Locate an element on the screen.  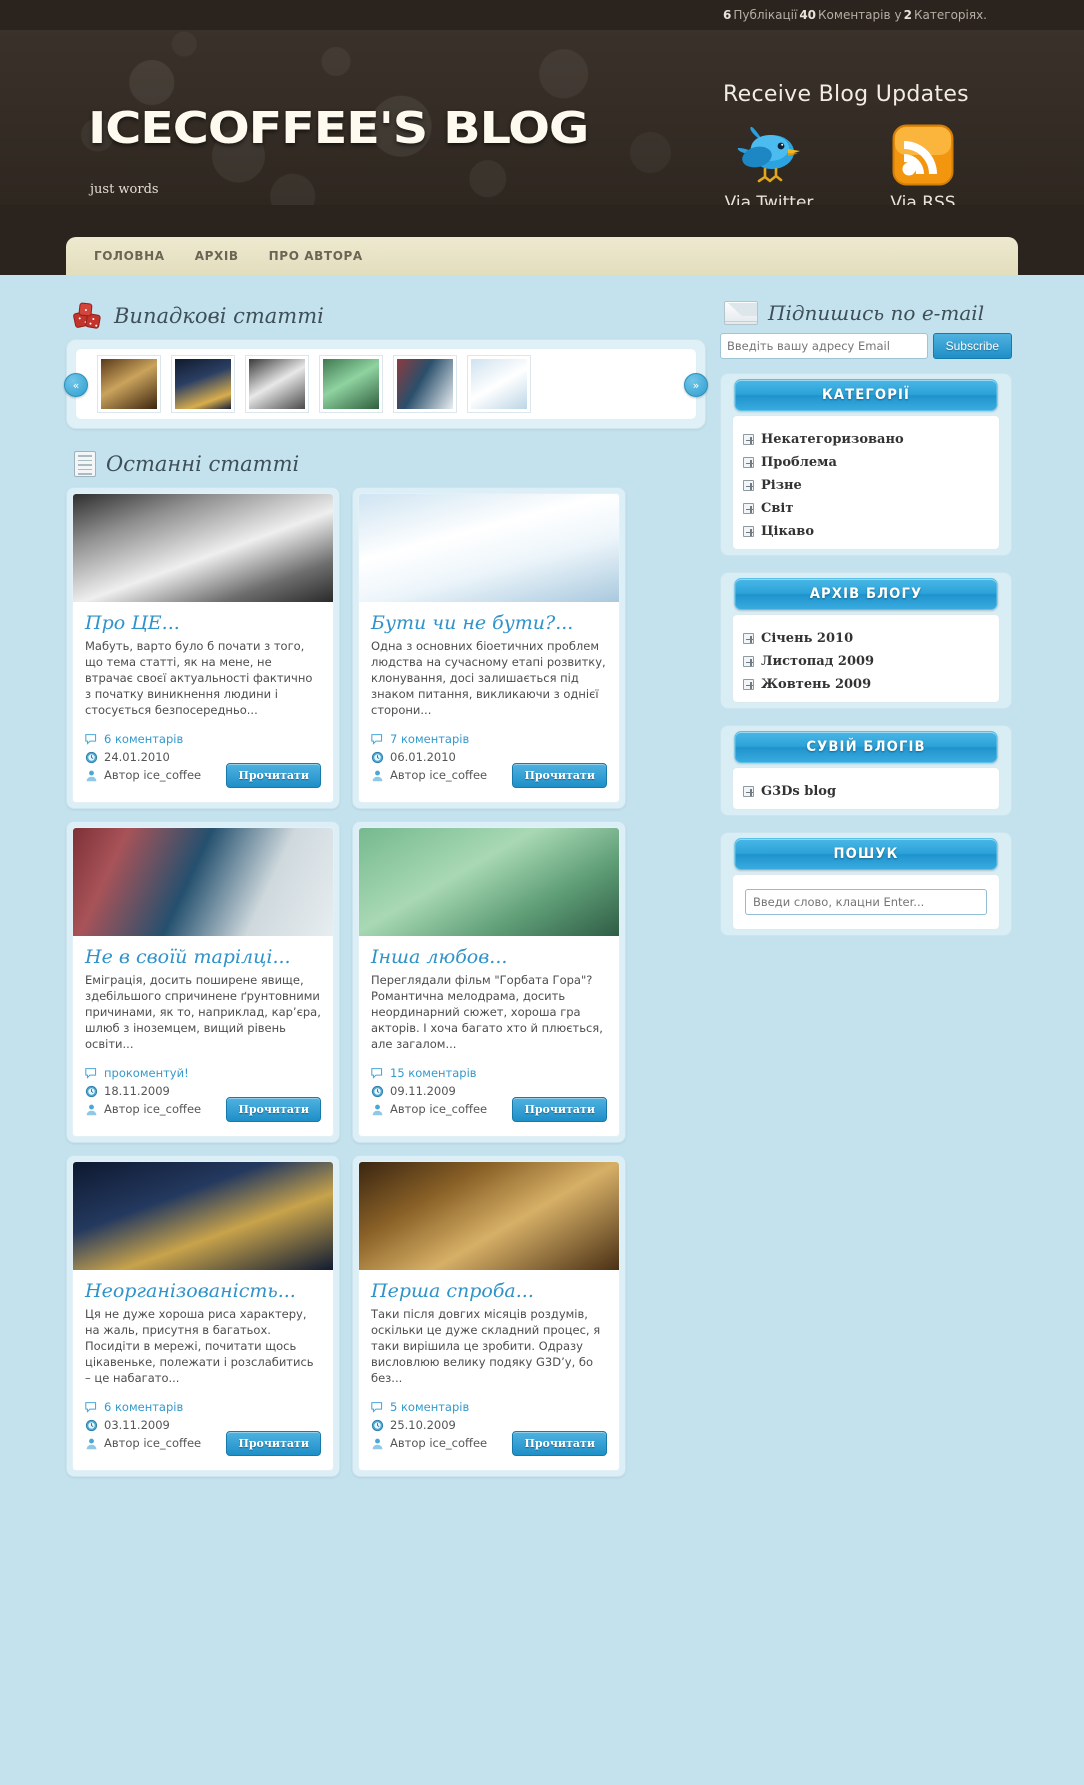
post-comments-link: прокоментуй! is located at coordinates (146, 1073).